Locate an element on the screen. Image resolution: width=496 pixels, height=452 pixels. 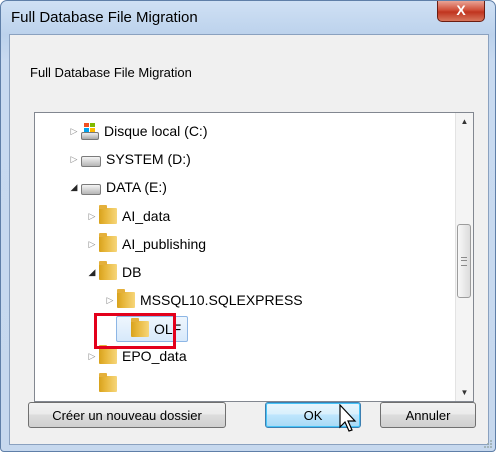
close-icon: X is located at coordinates (461, 10).